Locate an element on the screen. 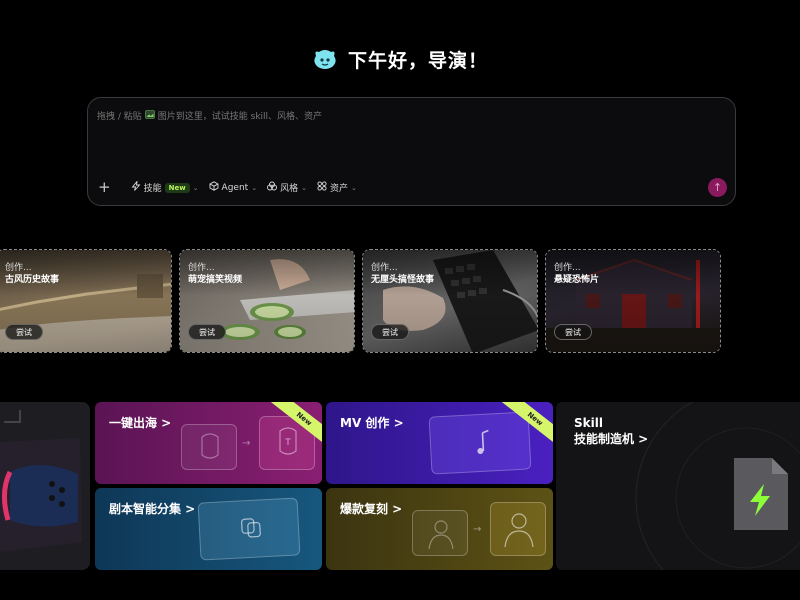  skill-dropdown: 技能 New ⌄ is located at coordinates (165, 186).